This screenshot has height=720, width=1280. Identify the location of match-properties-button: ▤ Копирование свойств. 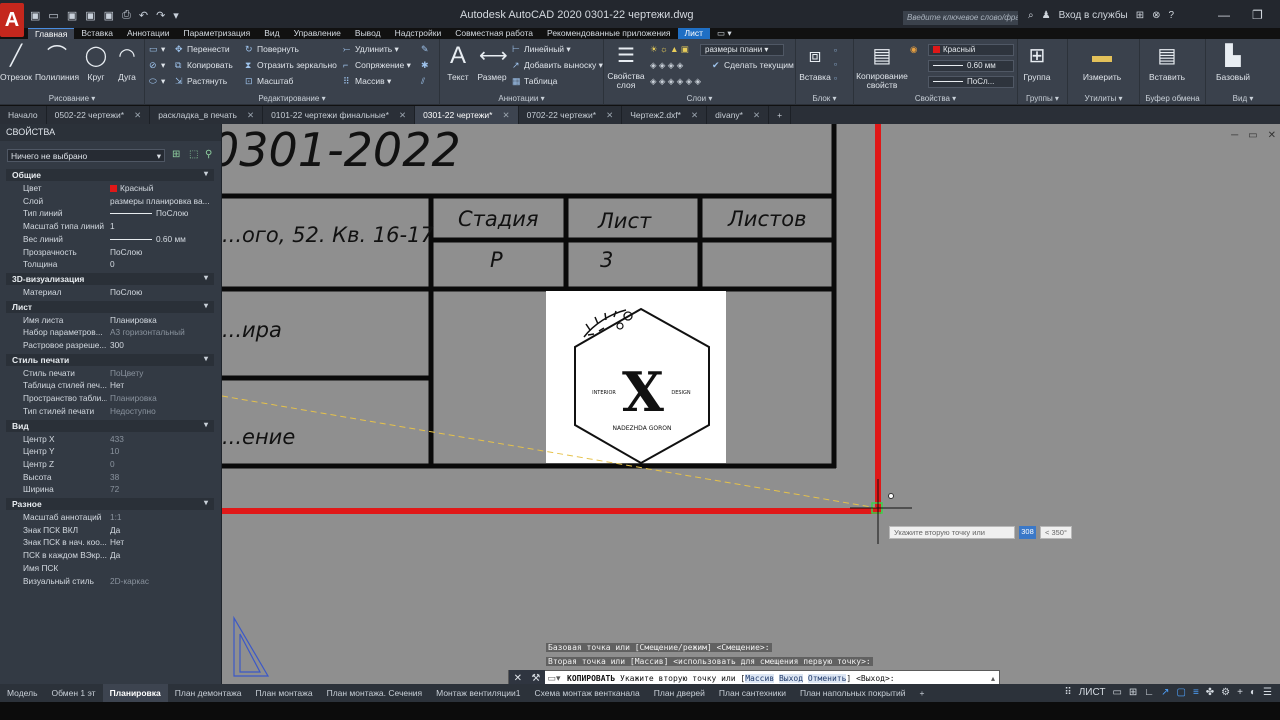
(882, 66).